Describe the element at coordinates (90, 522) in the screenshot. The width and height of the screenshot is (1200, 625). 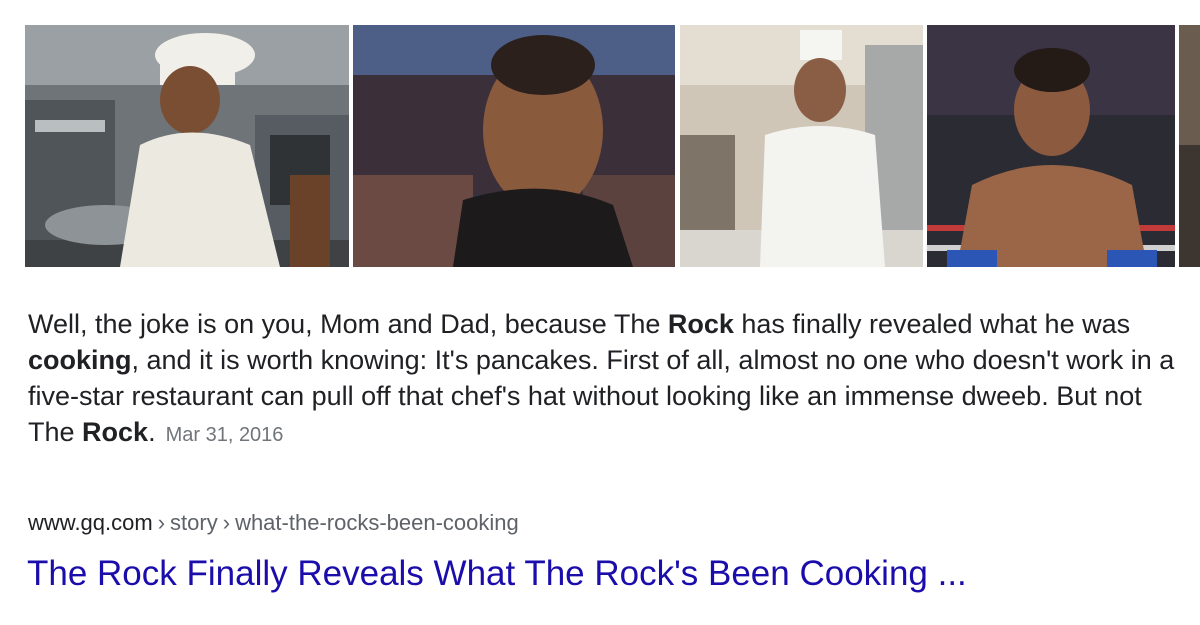
I see `result-domain: www.gq.com` at that location.